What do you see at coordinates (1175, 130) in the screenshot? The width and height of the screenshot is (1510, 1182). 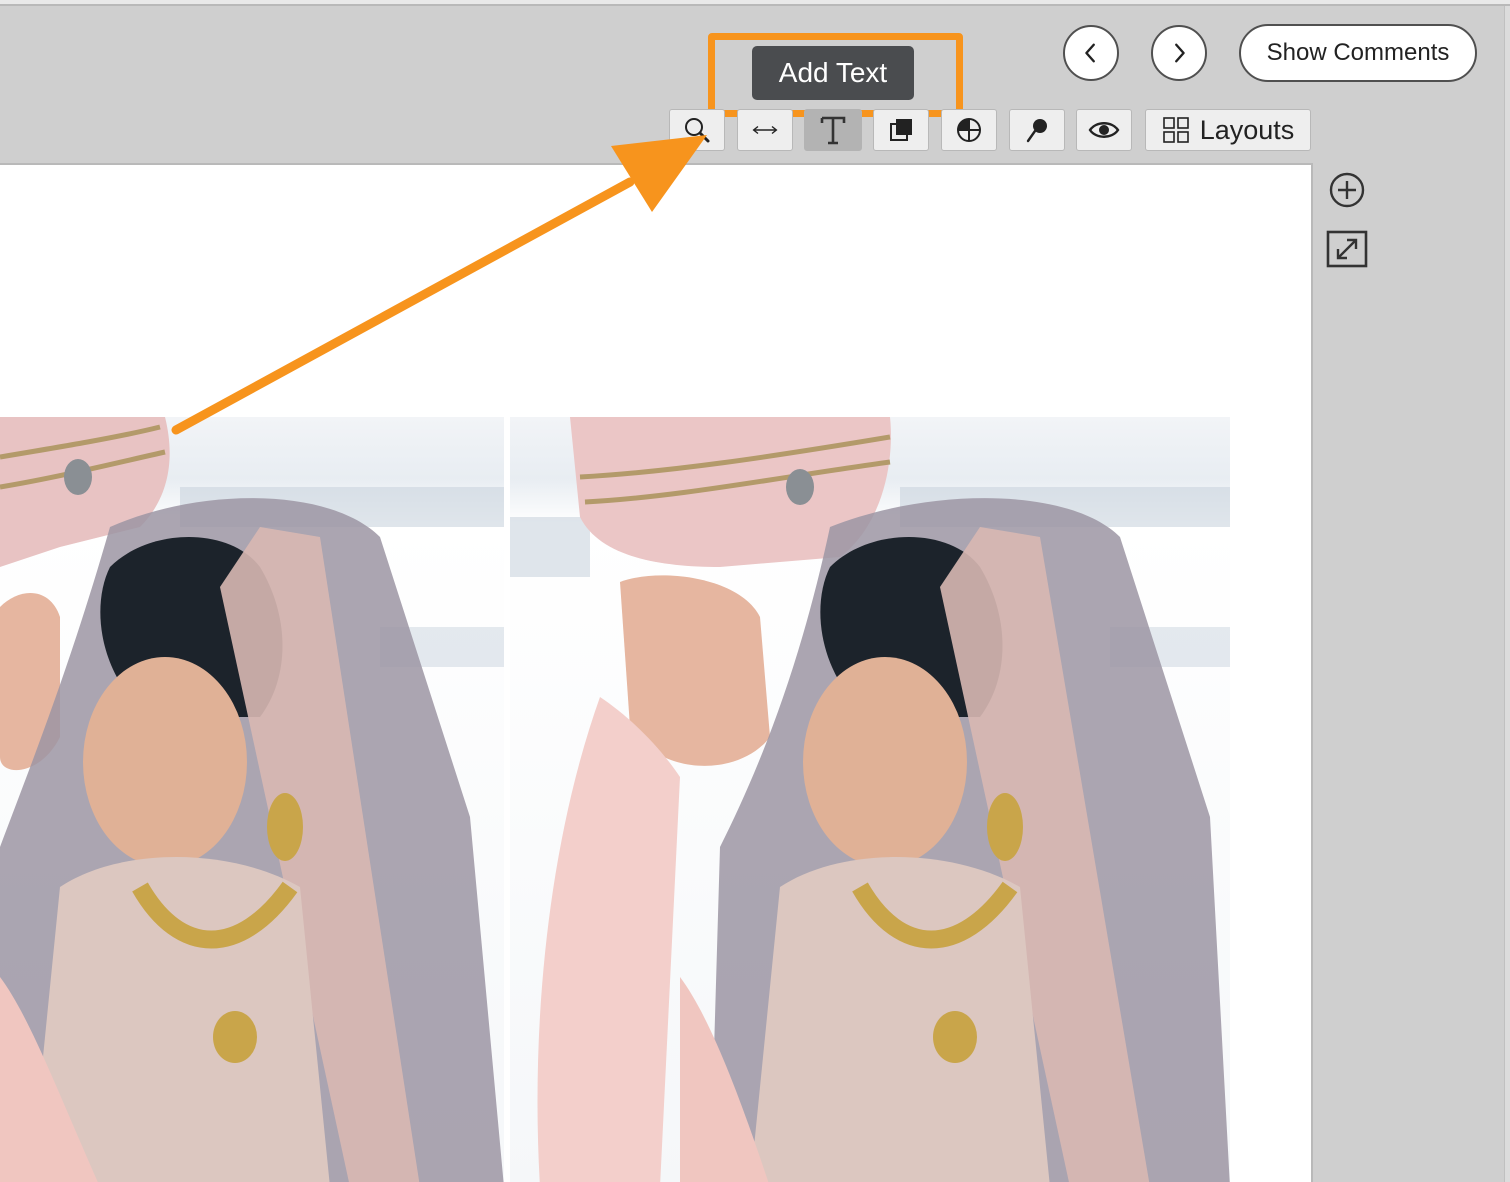 I see `grid-icon` at bounding box center [1175, 130].